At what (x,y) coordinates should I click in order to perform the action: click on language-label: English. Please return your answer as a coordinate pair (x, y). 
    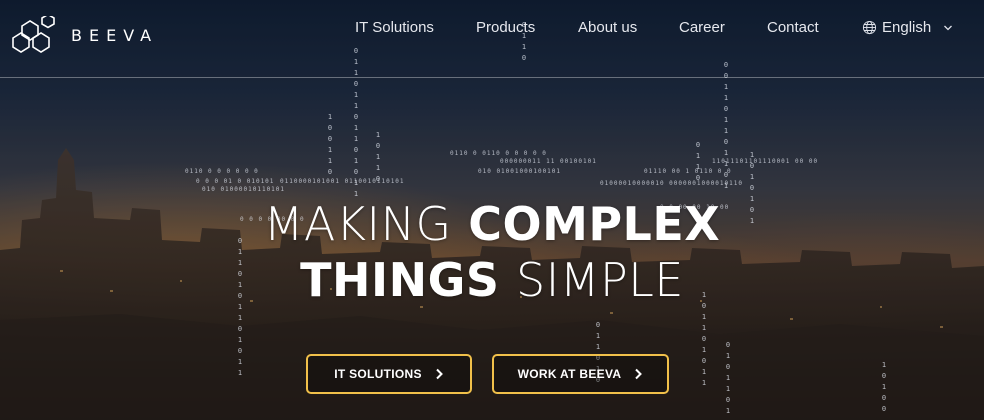
    Looking at the image, I should click on (907, 27).